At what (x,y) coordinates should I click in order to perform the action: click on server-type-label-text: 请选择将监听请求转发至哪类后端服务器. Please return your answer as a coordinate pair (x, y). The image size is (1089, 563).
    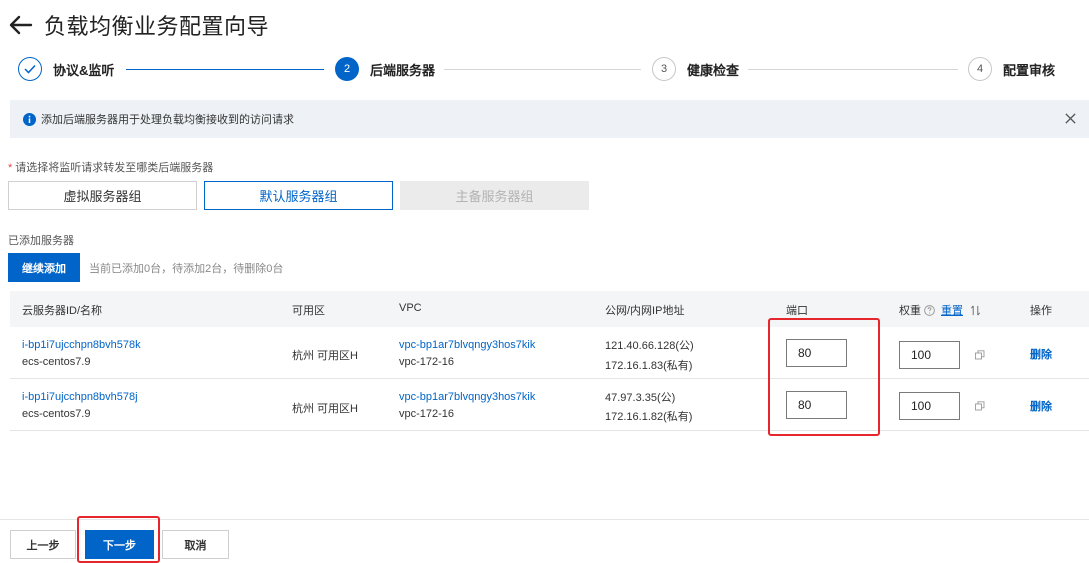
    Looking at the image, I should click on (114, 168).